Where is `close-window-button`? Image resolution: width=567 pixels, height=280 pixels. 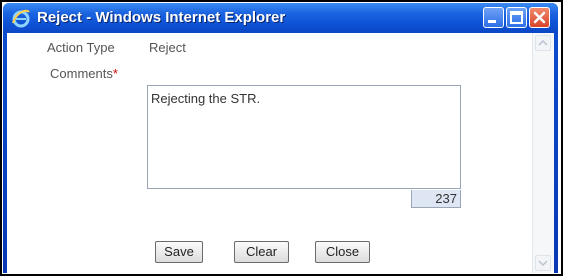 close-window-button is located at coordinates (539, 17).